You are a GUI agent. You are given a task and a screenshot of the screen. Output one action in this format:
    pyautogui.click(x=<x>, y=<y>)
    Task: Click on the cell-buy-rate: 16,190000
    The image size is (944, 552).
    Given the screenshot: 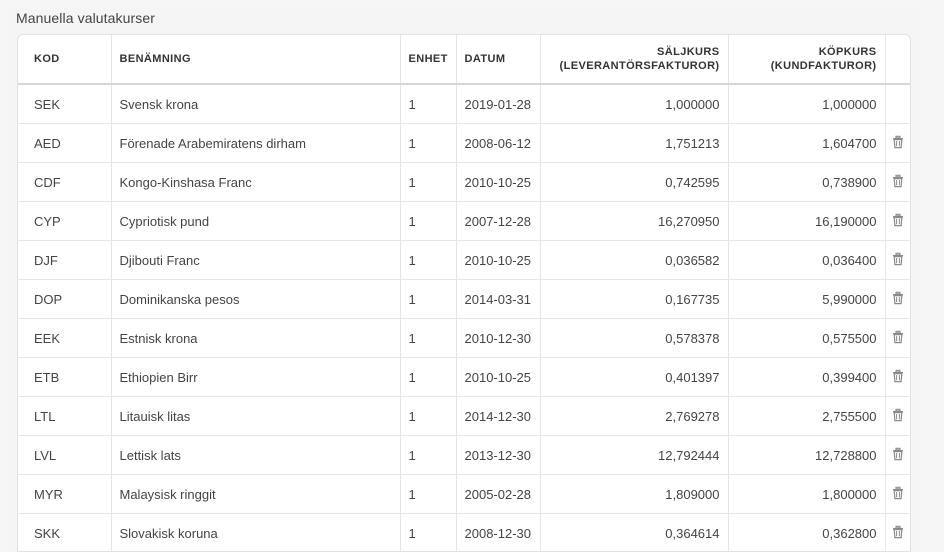 What is the action you would take?
    pyautogui.click(x=806, y=221)
    